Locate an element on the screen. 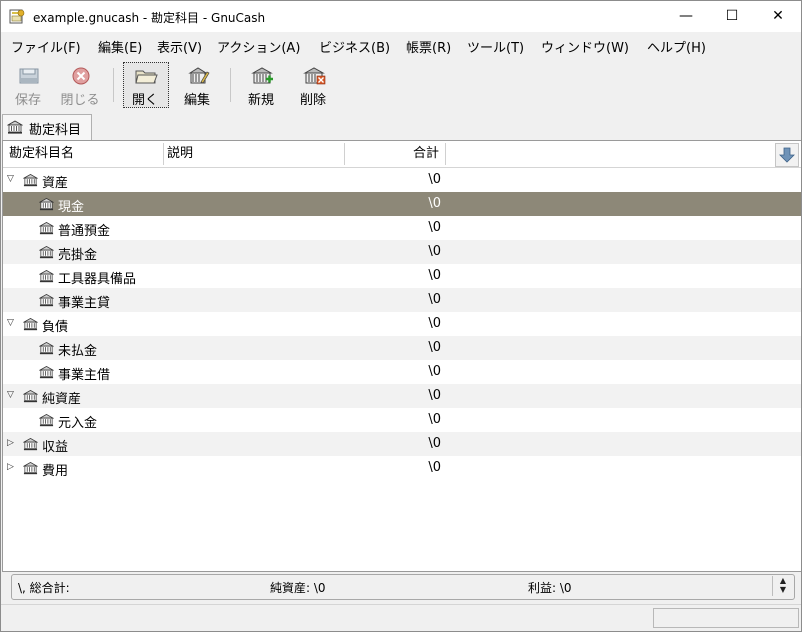  delete-label: 削除 is located at coordinates (312, 100).